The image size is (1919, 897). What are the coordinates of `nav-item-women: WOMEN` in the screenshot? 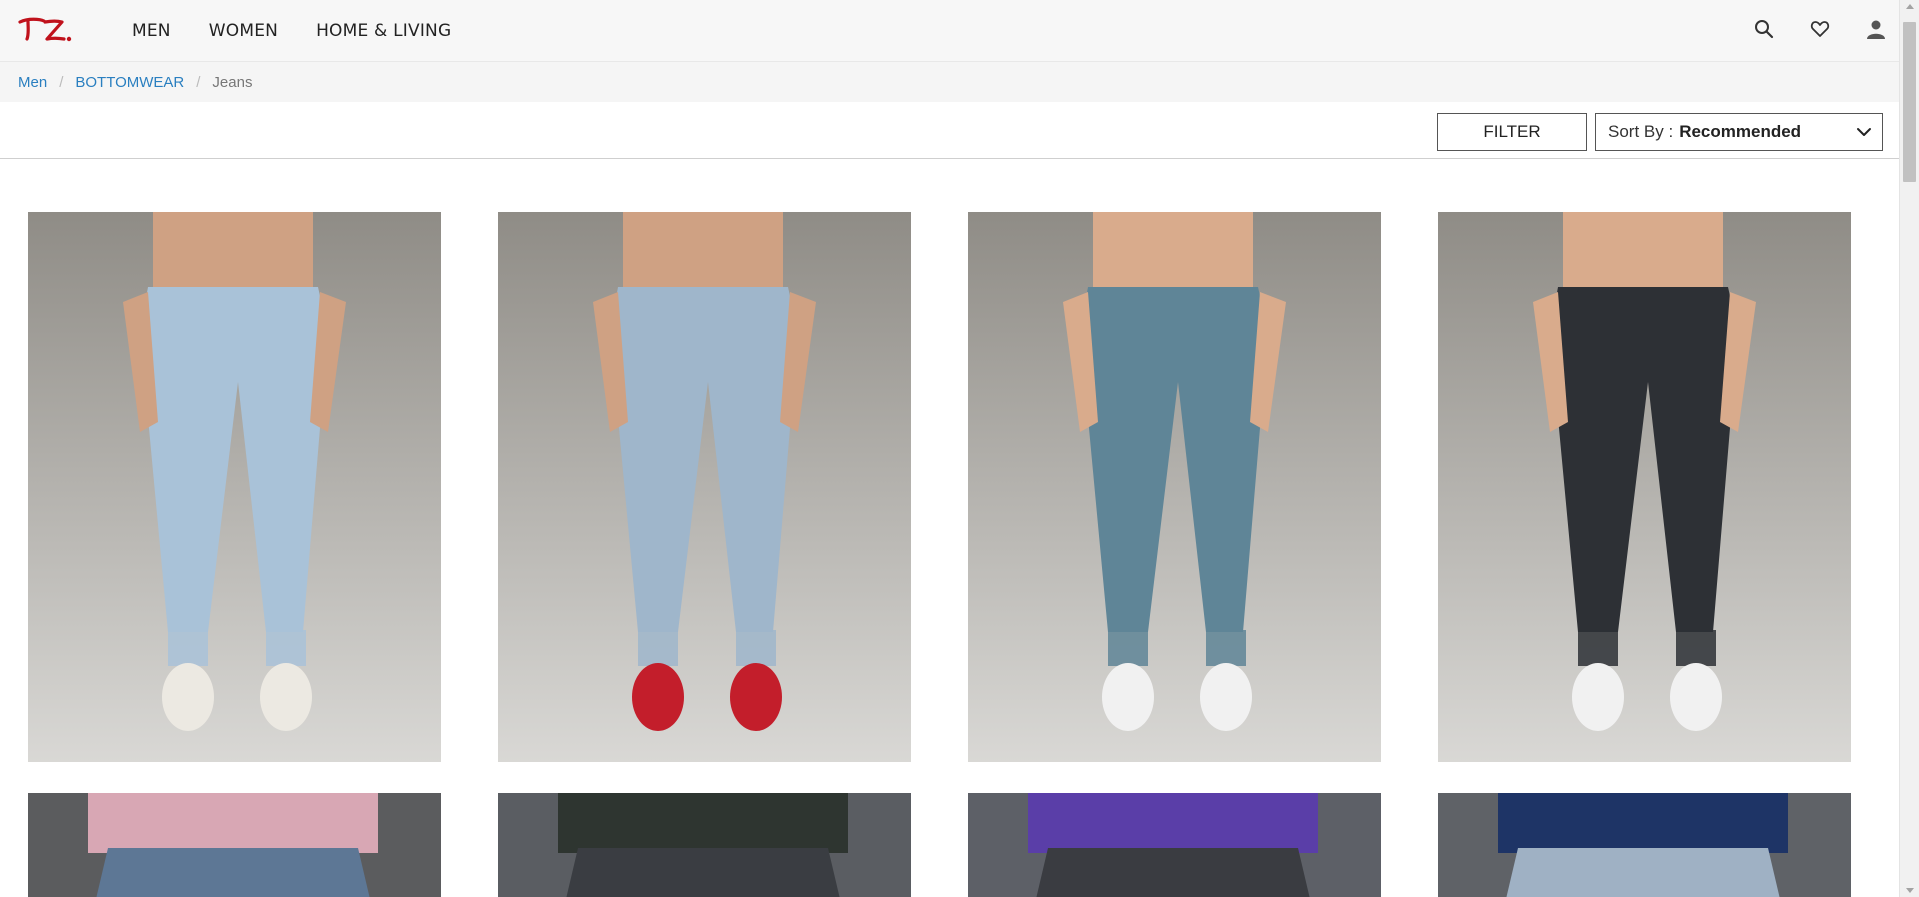 It's located at (243, 31).